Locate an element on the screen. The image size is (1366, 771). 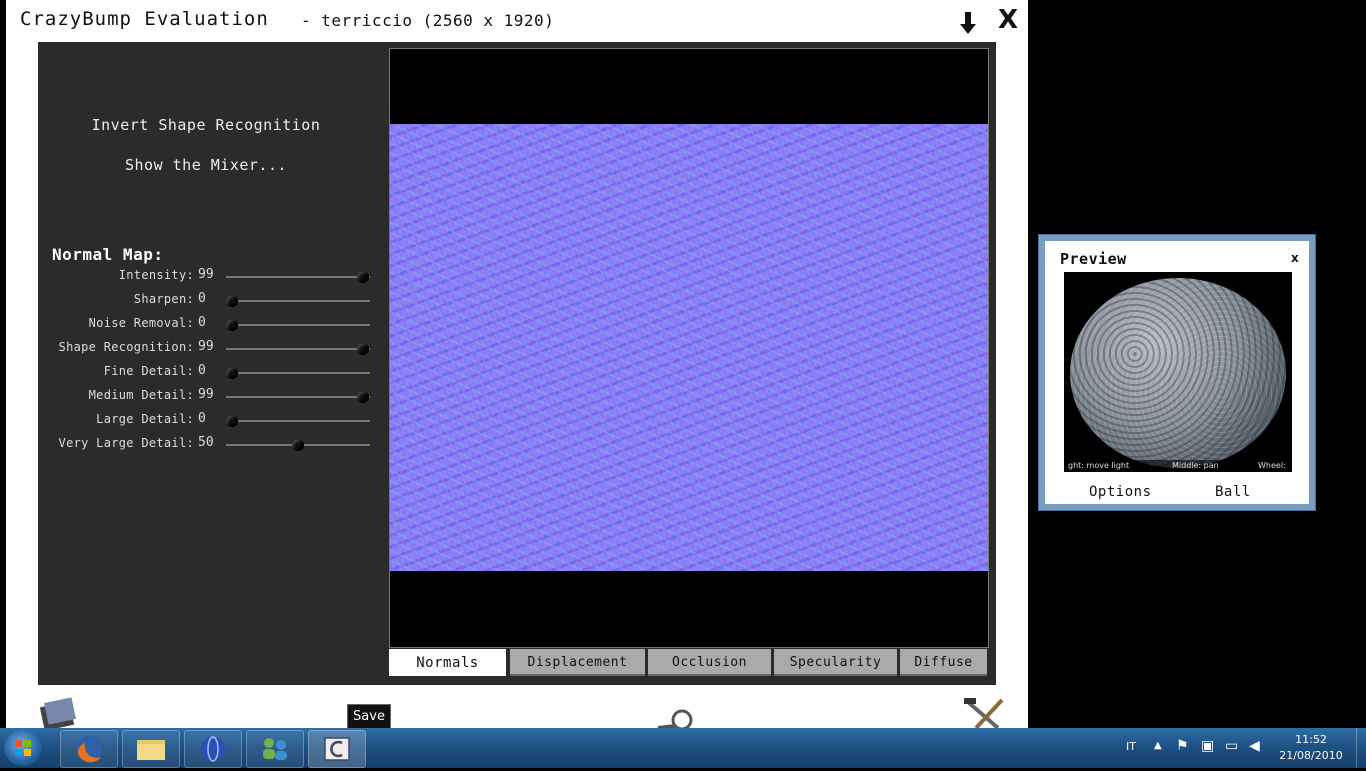
magnifier-icon is located at coordinates (675, 718).